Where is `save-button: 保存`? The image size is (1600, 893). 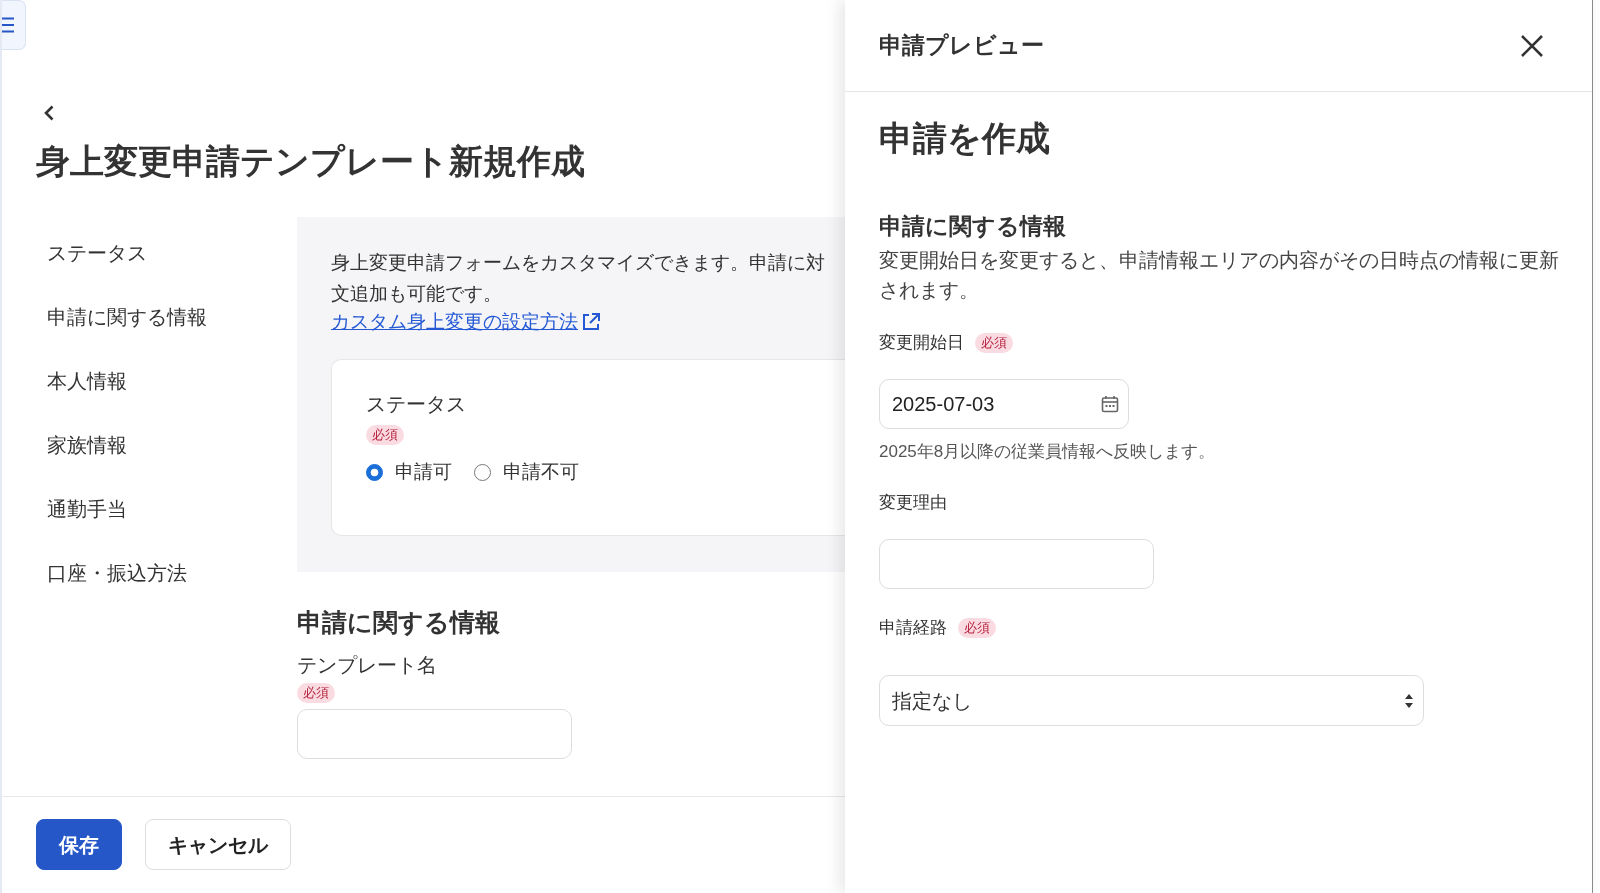
save-button: 保存 is located at coordinates (79, 844).